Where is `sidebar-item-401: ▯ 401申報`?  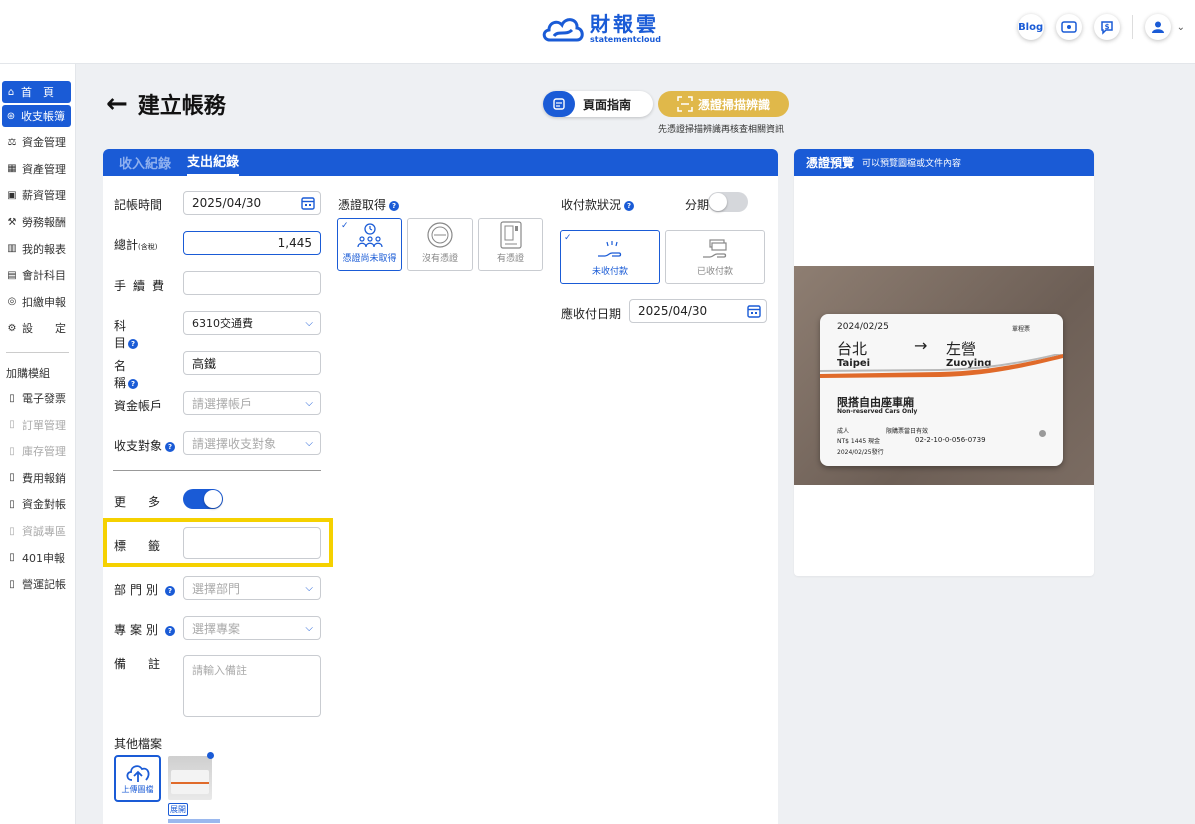
sidebar-item-401: ▯ 401申報 is located at coordinates (37, 557).